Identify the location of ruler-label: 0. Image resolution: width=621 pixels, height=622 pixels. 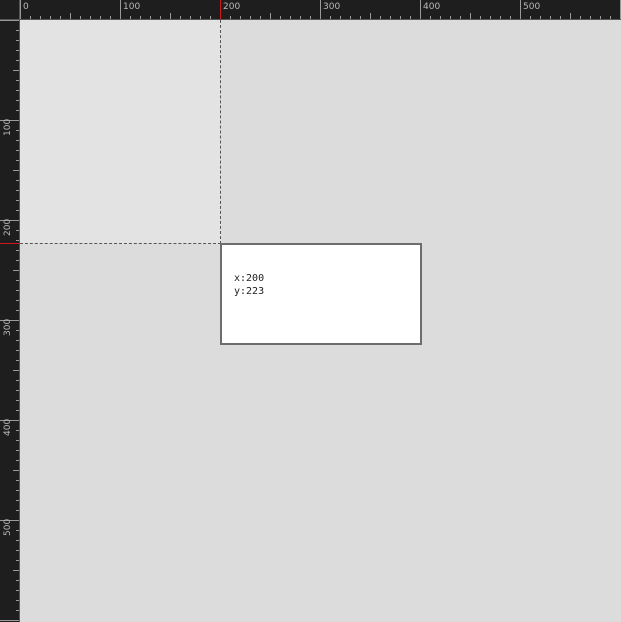
(26, 7).